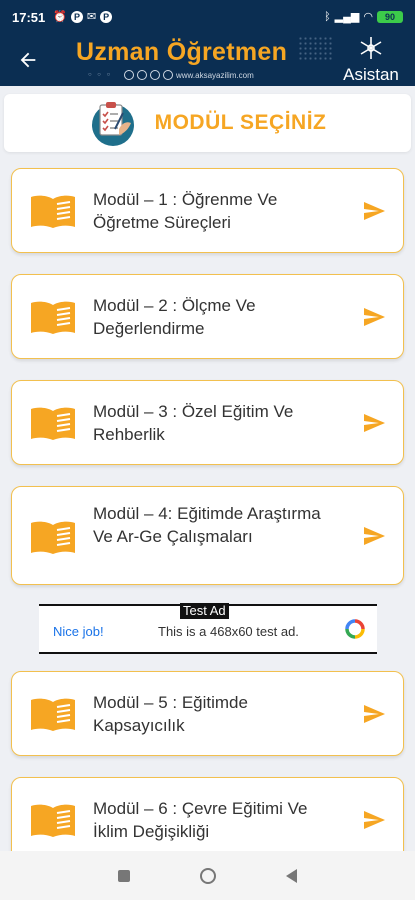 Image resolution: width=415 pixels, height=900 pixels. Describe the element at coordinates (168, 75) in the screenshot. I see `web-icon` at that location.